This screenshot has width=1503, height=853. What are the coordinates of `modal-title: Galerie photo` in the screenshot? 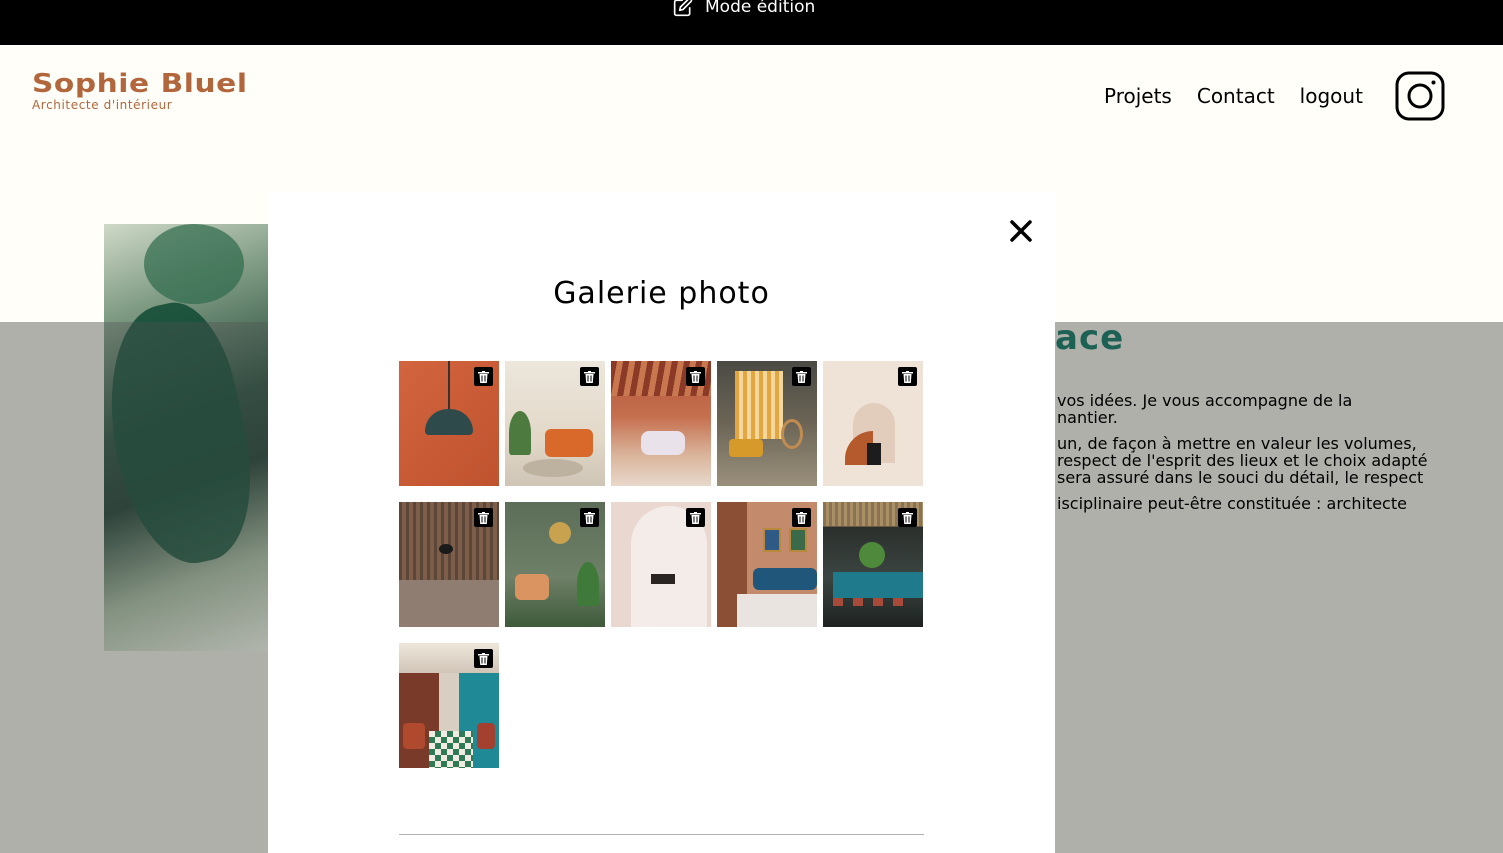 It's located at (661, 293).